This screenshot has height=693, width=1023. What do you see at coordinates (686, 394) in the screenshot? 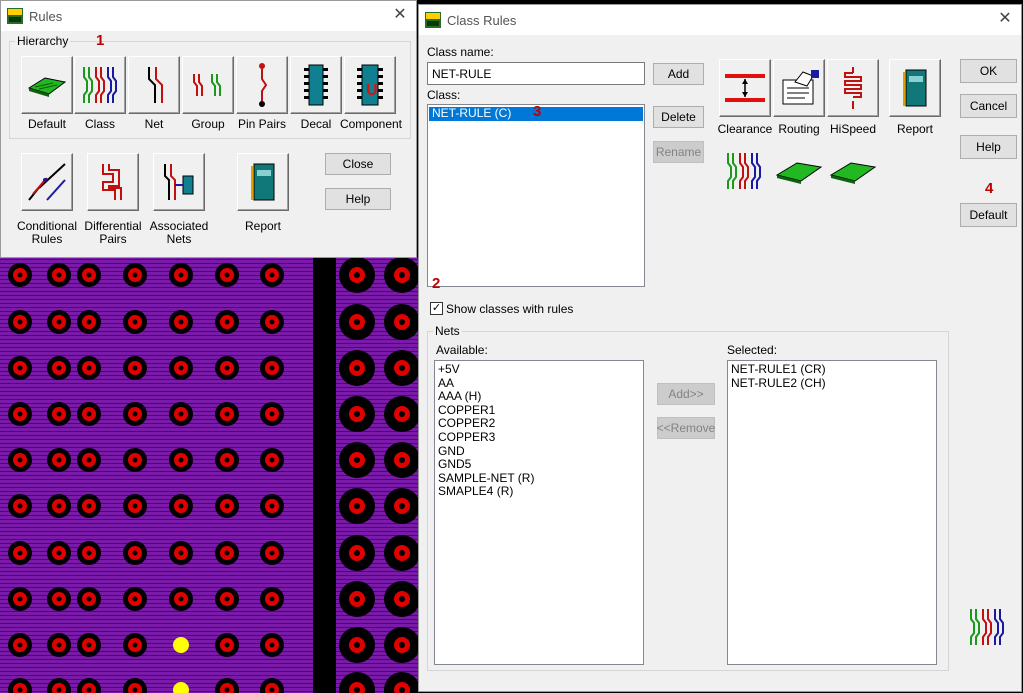
I see `add-net-button: Add>>` at bounding box center [686, 394].